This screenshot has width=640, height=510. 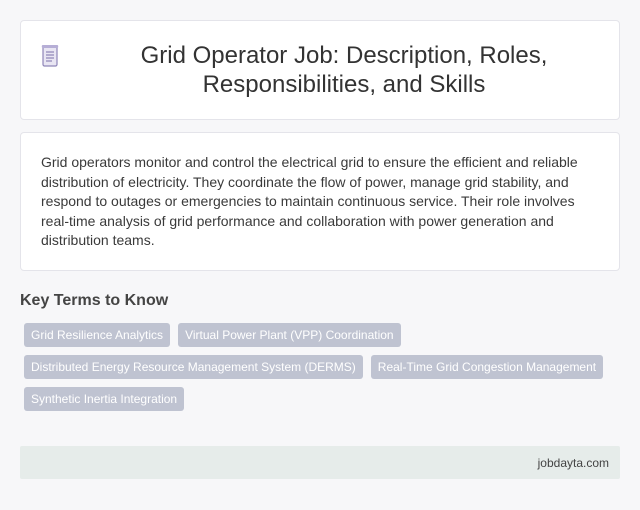 What do you see at coordinates (289, 335) in the screenshot?
I see `key-term-chip: Virtual Power Plant (VPP) Coordination` at bounding box center [289, 335].